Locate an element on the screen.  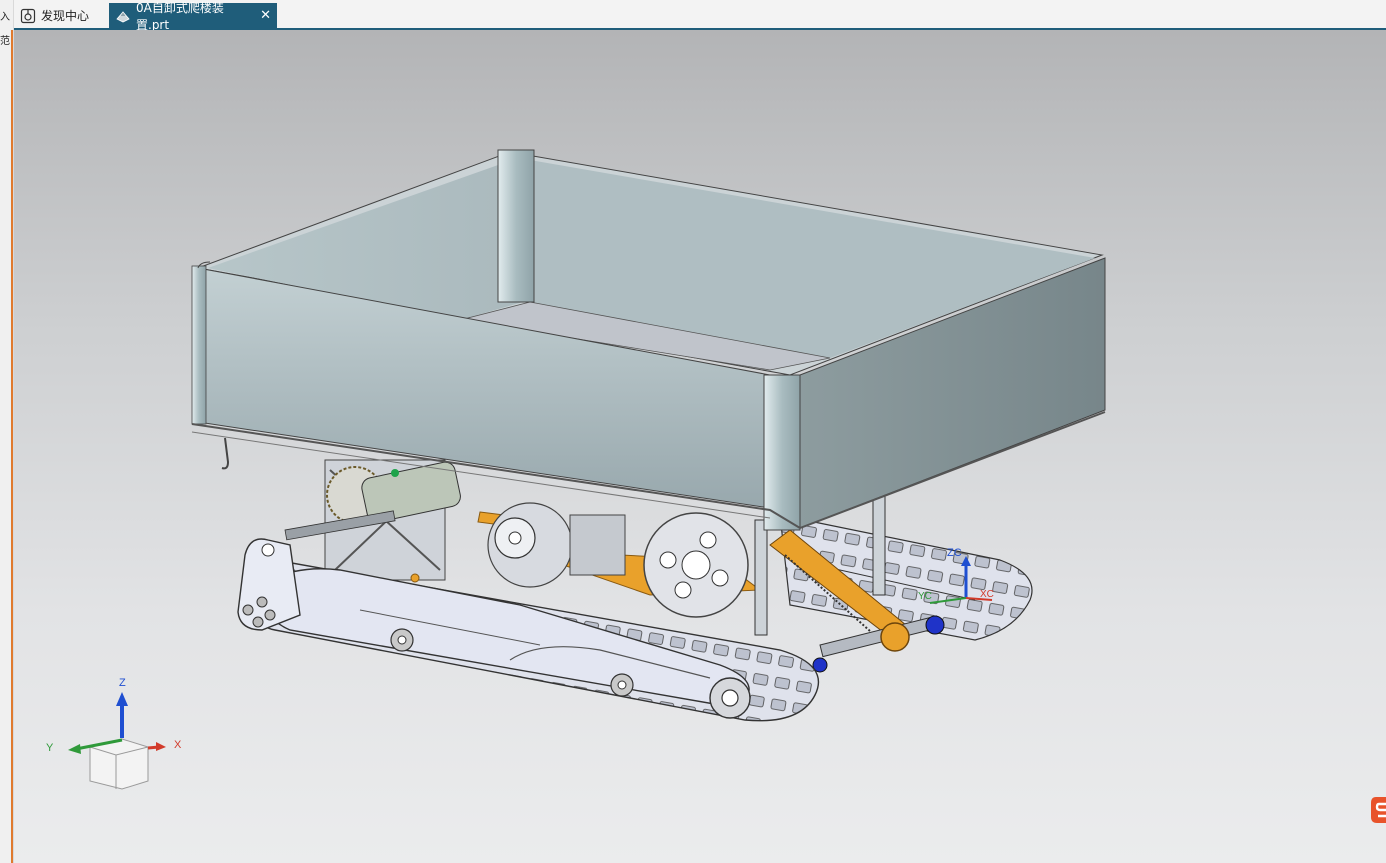
csys-xc-label: XC is located at coordinates (987, 594).